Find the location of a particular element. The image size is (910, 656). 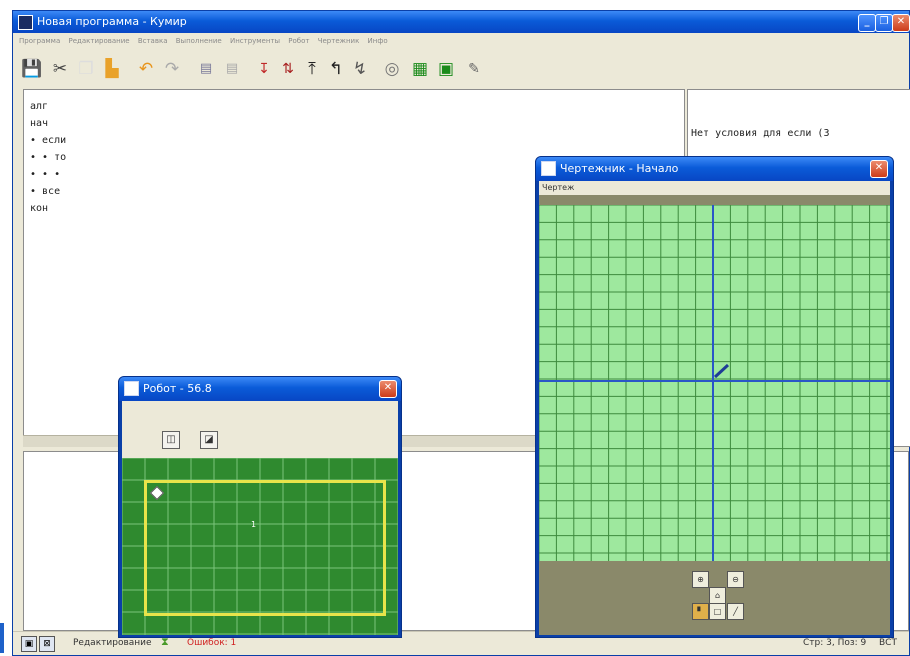

drawer-title: Чертежник - Начало is located at coordinates (619, 168).